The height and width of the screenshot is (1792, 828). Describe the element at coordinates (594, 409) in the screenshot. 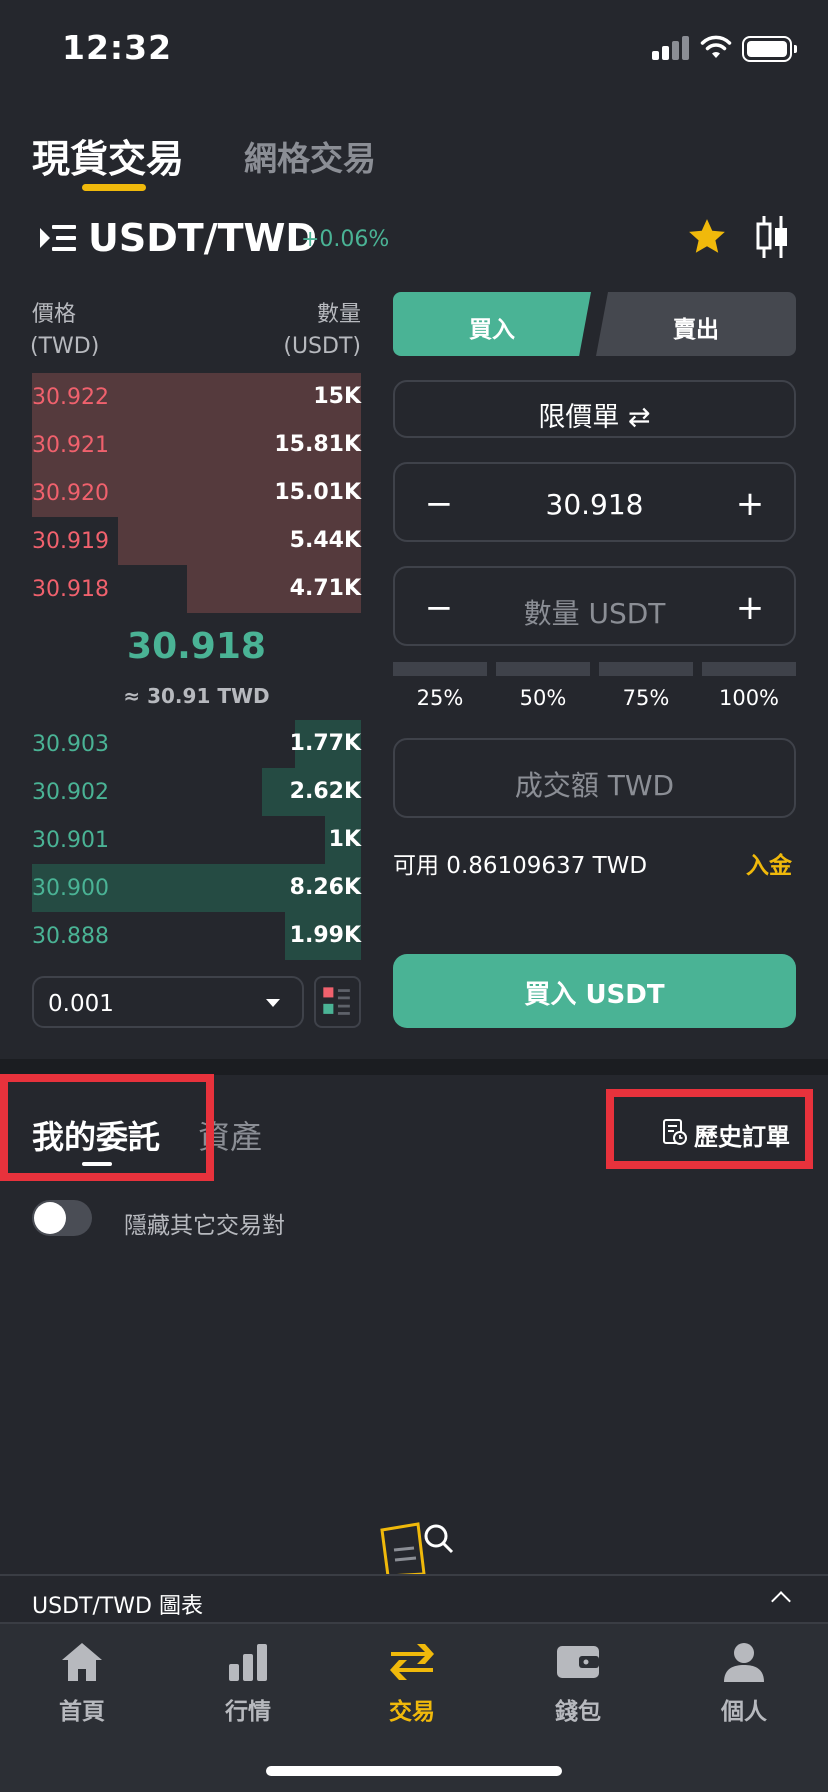

I see `order-type-select: 限價單 ⇄` at that location.